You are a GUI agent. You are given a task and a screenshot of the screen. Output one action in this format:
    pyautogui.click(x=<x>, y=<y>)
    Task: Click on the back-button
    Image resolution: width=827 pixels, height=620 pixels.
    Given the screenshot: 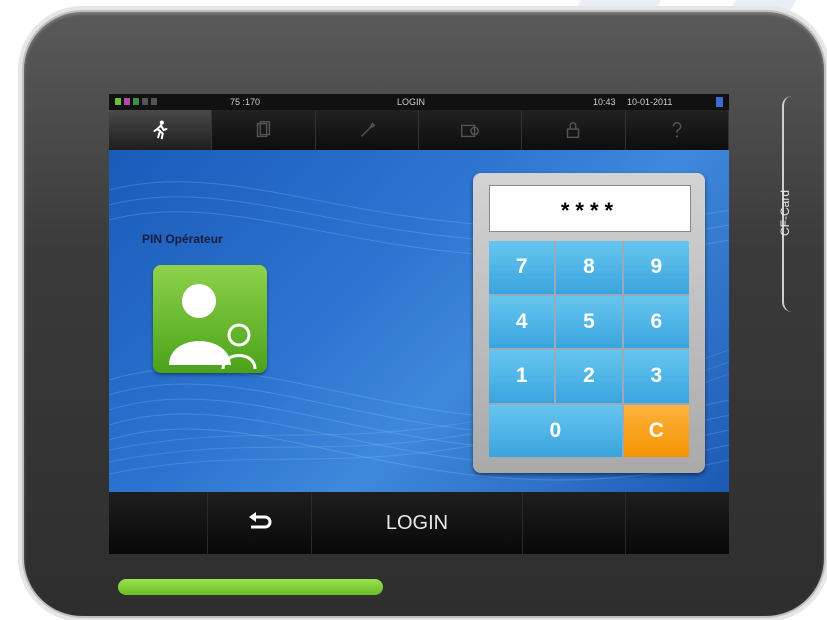 What is the action you would take?
    pyautogui.click(x=260, y=523)
    